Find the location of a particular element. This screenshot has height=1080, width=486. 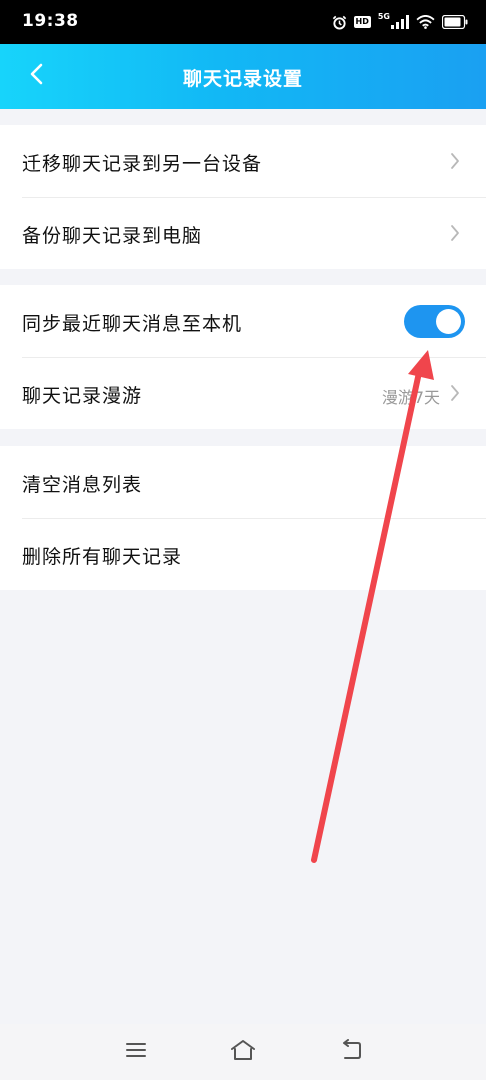

menu-button is located at coordinates (136, 1052).